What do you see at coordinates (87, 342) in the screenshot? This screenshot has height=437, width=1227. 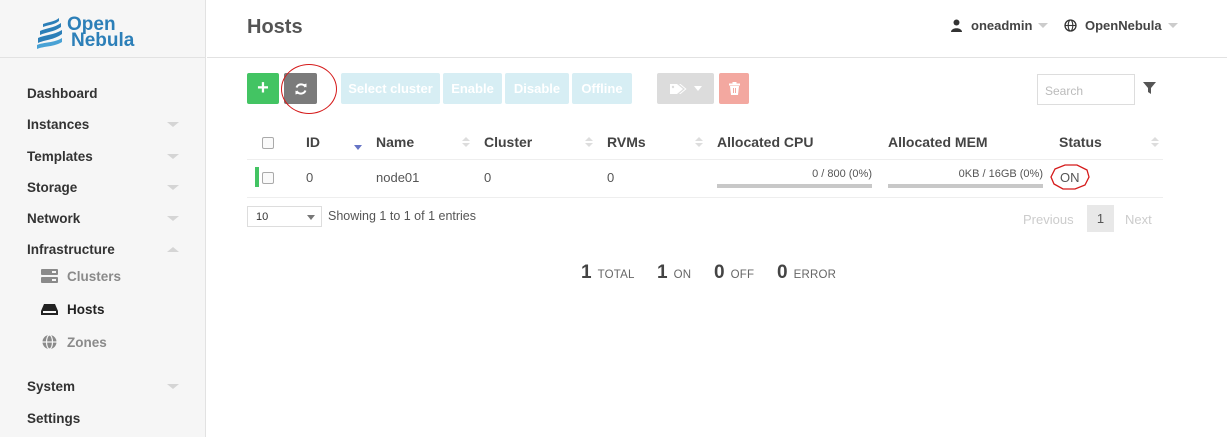 I see `sidebar-subitem-label: Zones` at bounding box center [87, 342].